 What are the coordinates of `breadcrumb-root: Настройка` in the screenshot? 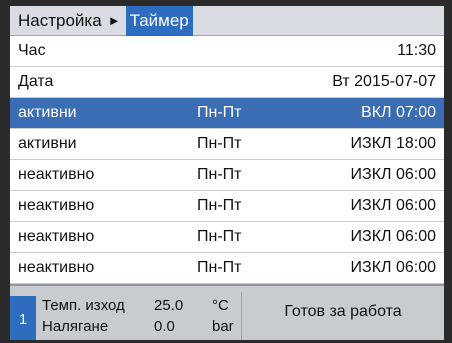 It's located at (56, 21).